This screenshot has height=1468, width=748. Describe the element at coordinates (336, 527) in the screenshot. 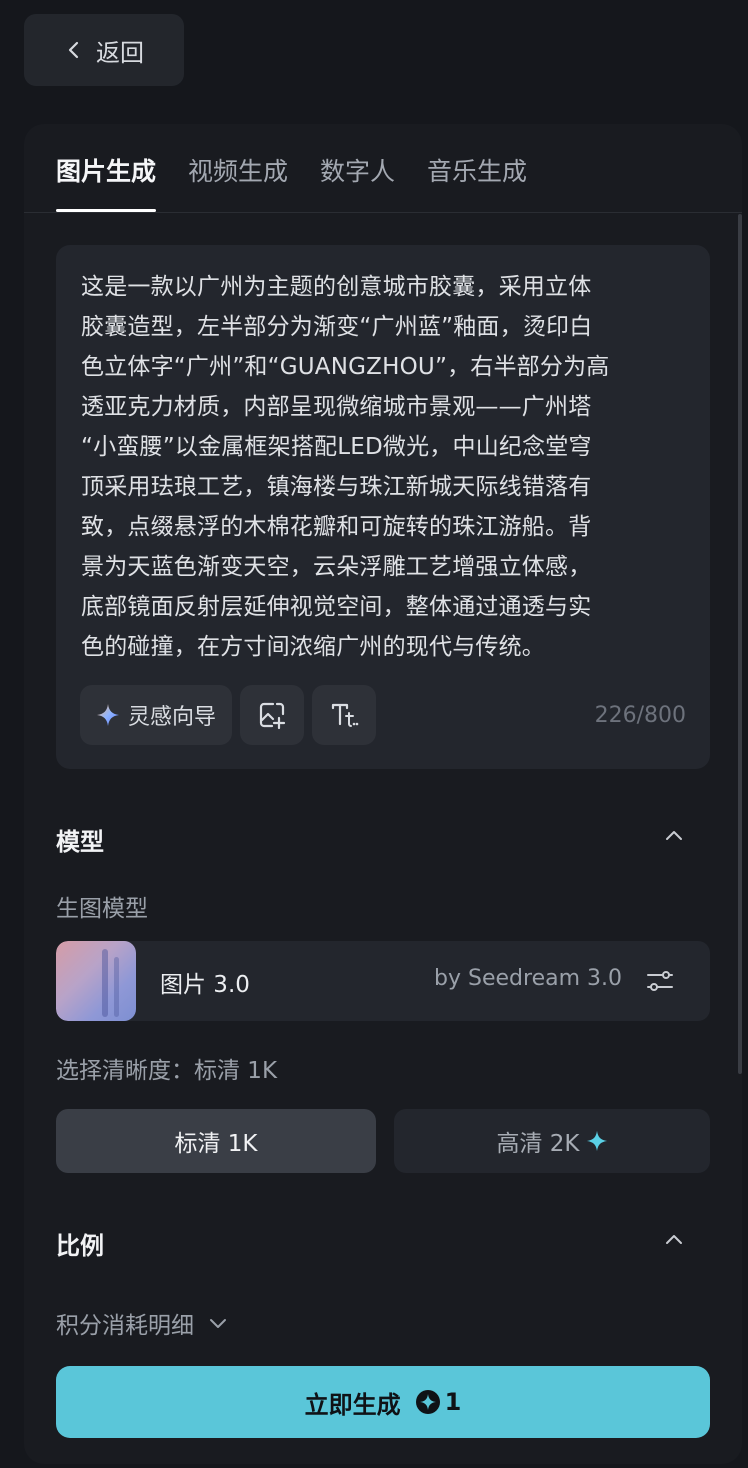

I see `prompt-line: 致，点缀悬浮的木棉花瓣和可旋转的珠江游船。背` at that location.